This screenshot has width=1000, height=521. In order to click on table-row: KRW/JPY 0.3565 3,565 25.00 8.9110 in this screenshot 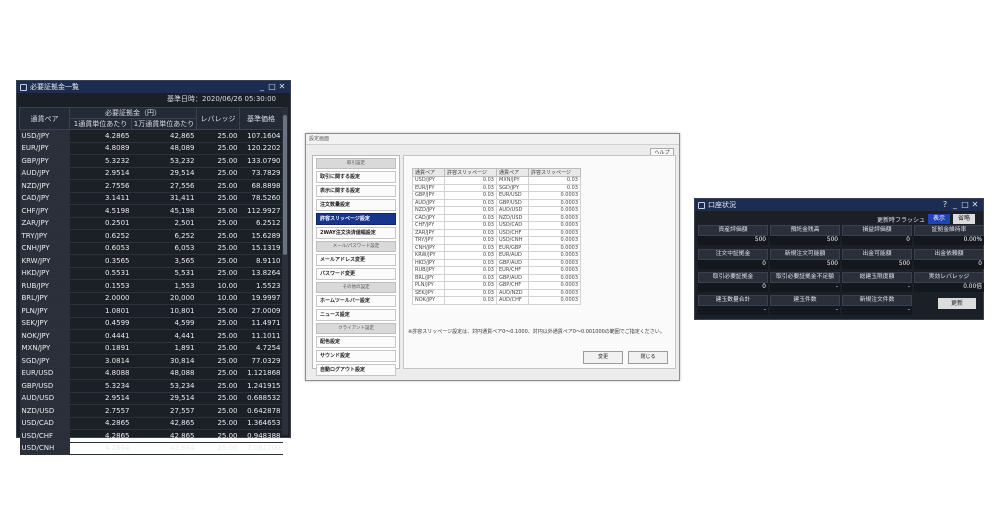, I will do `click(151, 261)`.